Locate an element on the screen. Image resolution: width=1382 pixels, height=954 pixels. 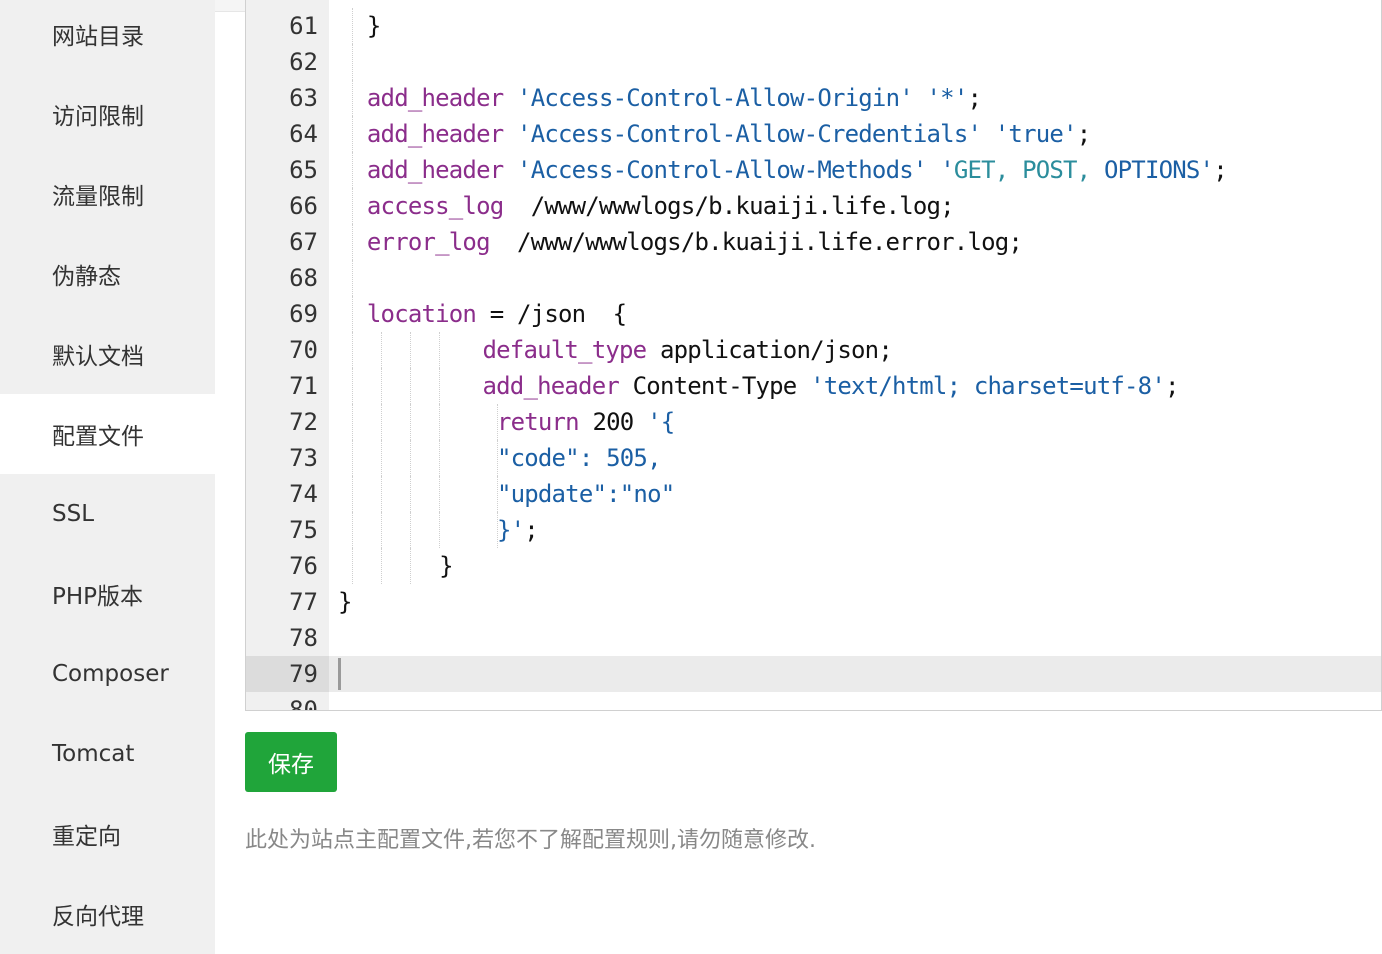
text-cursor is located at coordinates (339, 674).